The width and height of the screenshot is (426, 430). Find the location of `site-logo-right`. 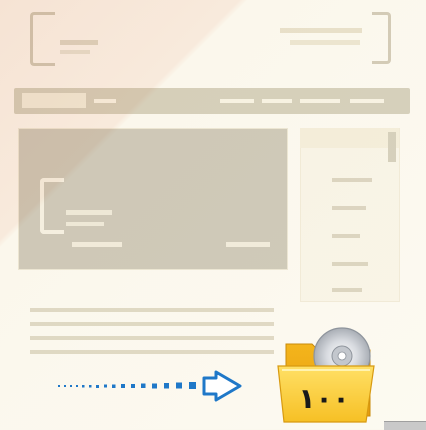

site-logo-right is located at coordinates (381, 38).